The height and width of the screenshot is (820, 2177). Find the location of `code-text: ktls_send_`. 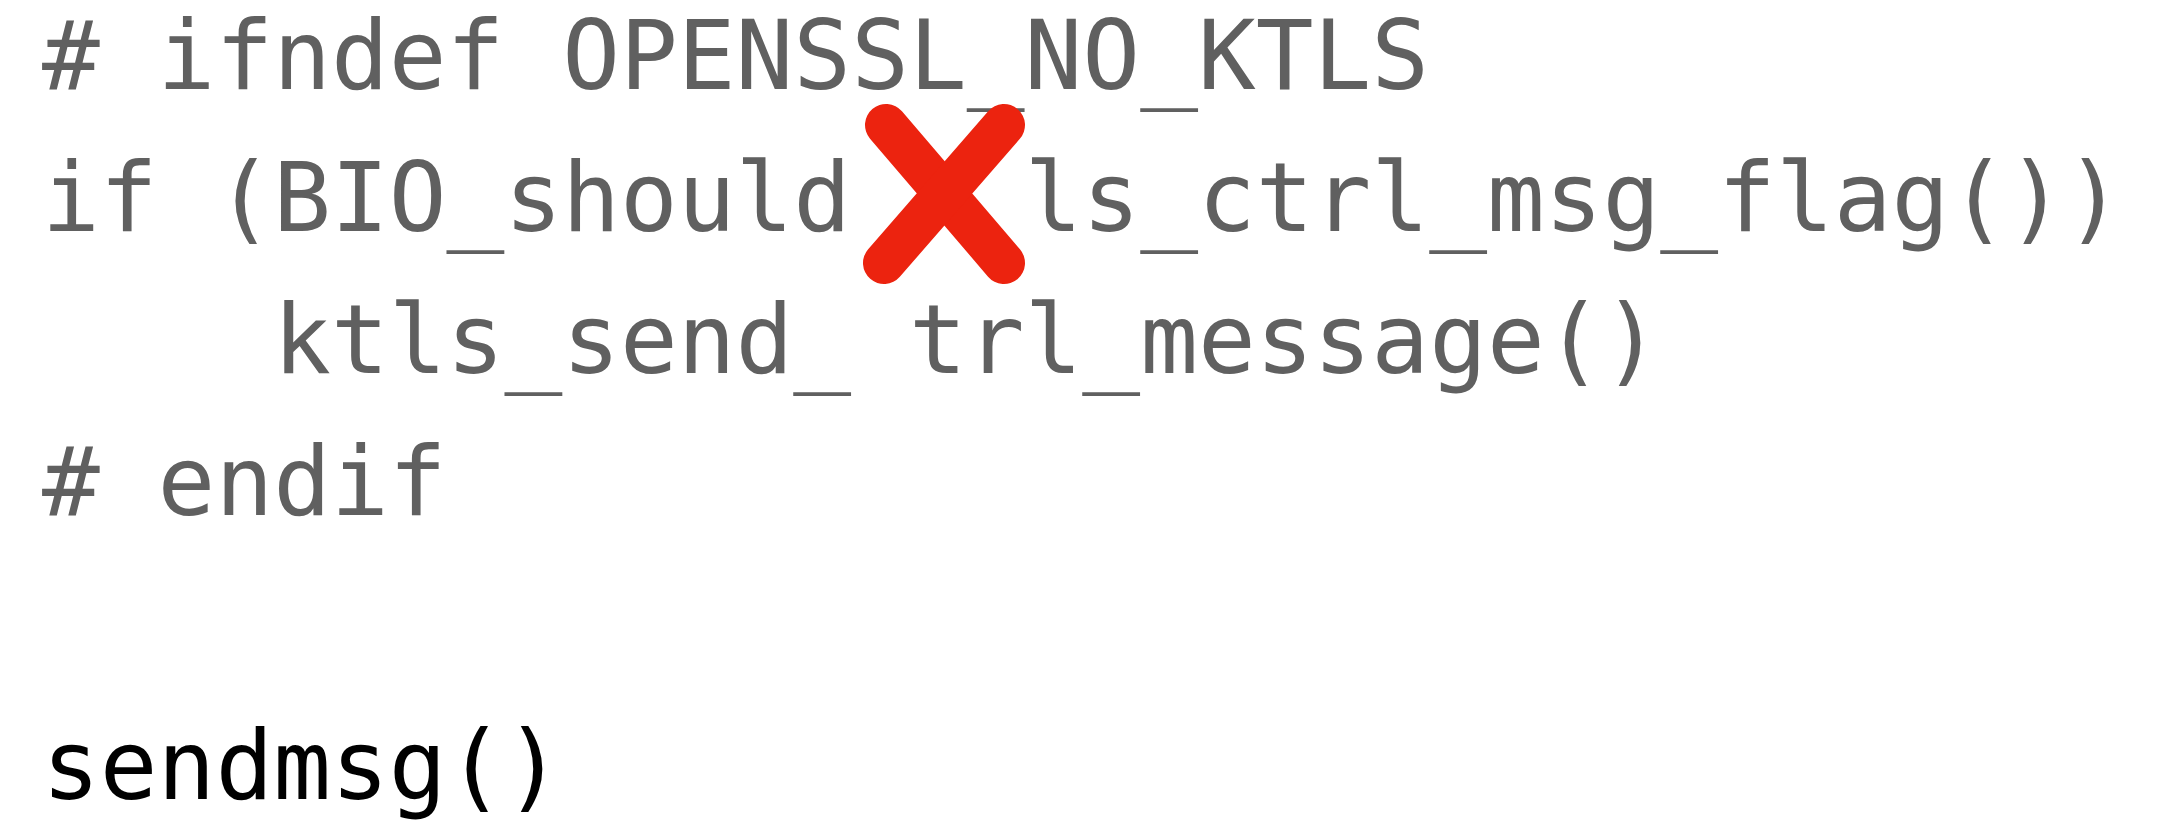

code-text: ktls_send_ is located at coordinates (562, 340).